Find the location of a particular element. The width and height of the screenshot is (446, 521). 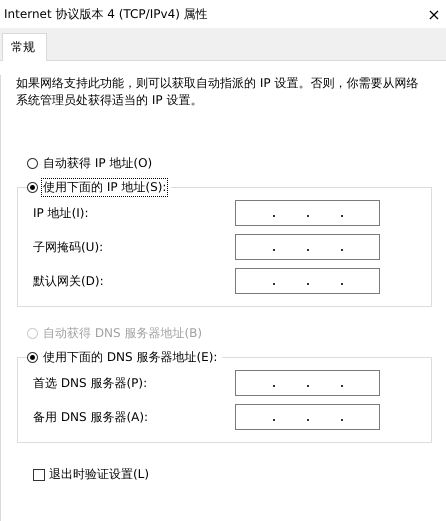

field-label: IP 地址(I): is located at coordinates (61, 213).